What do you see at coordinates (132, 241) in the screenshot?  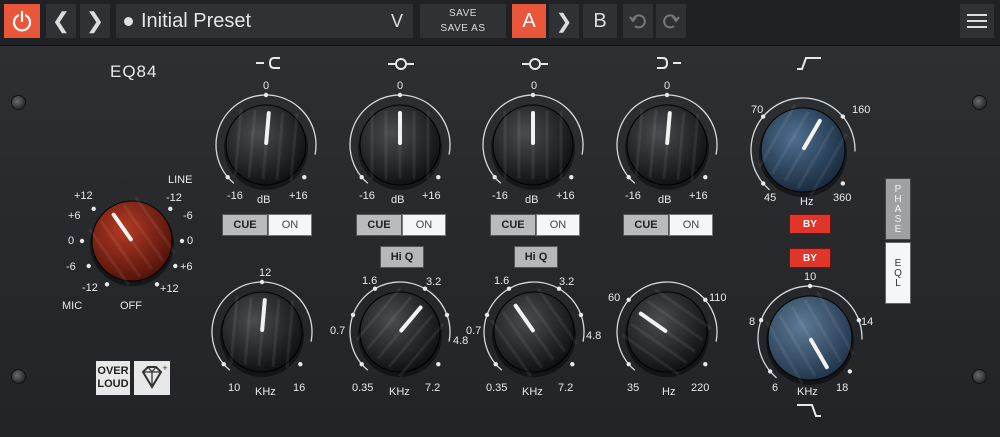 I see `input-gain-knob` at bounding box center [132, 241].